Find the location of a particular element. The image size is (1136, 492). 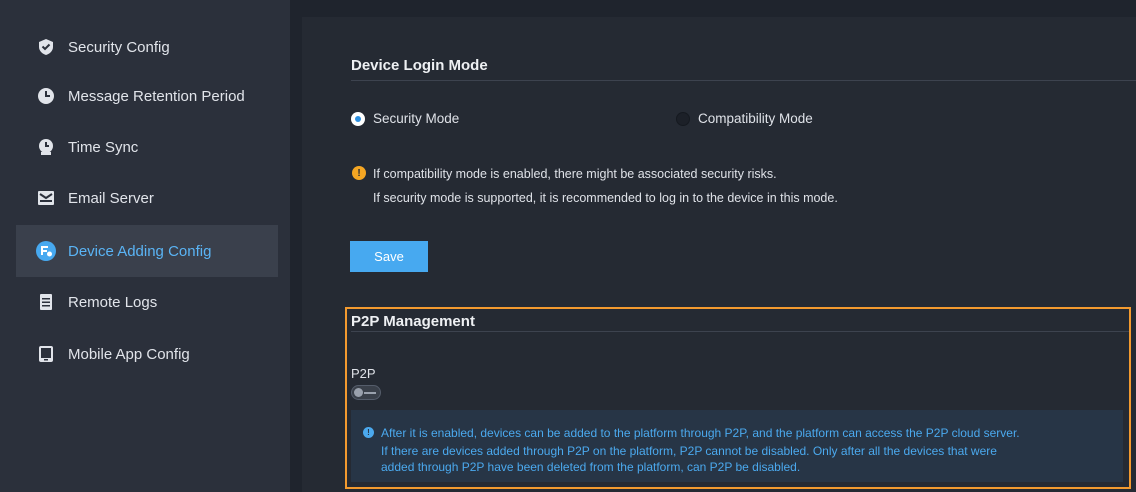

sidebar-item-device-adding-config: Device Adding Config is located at coordinates (147, 251).